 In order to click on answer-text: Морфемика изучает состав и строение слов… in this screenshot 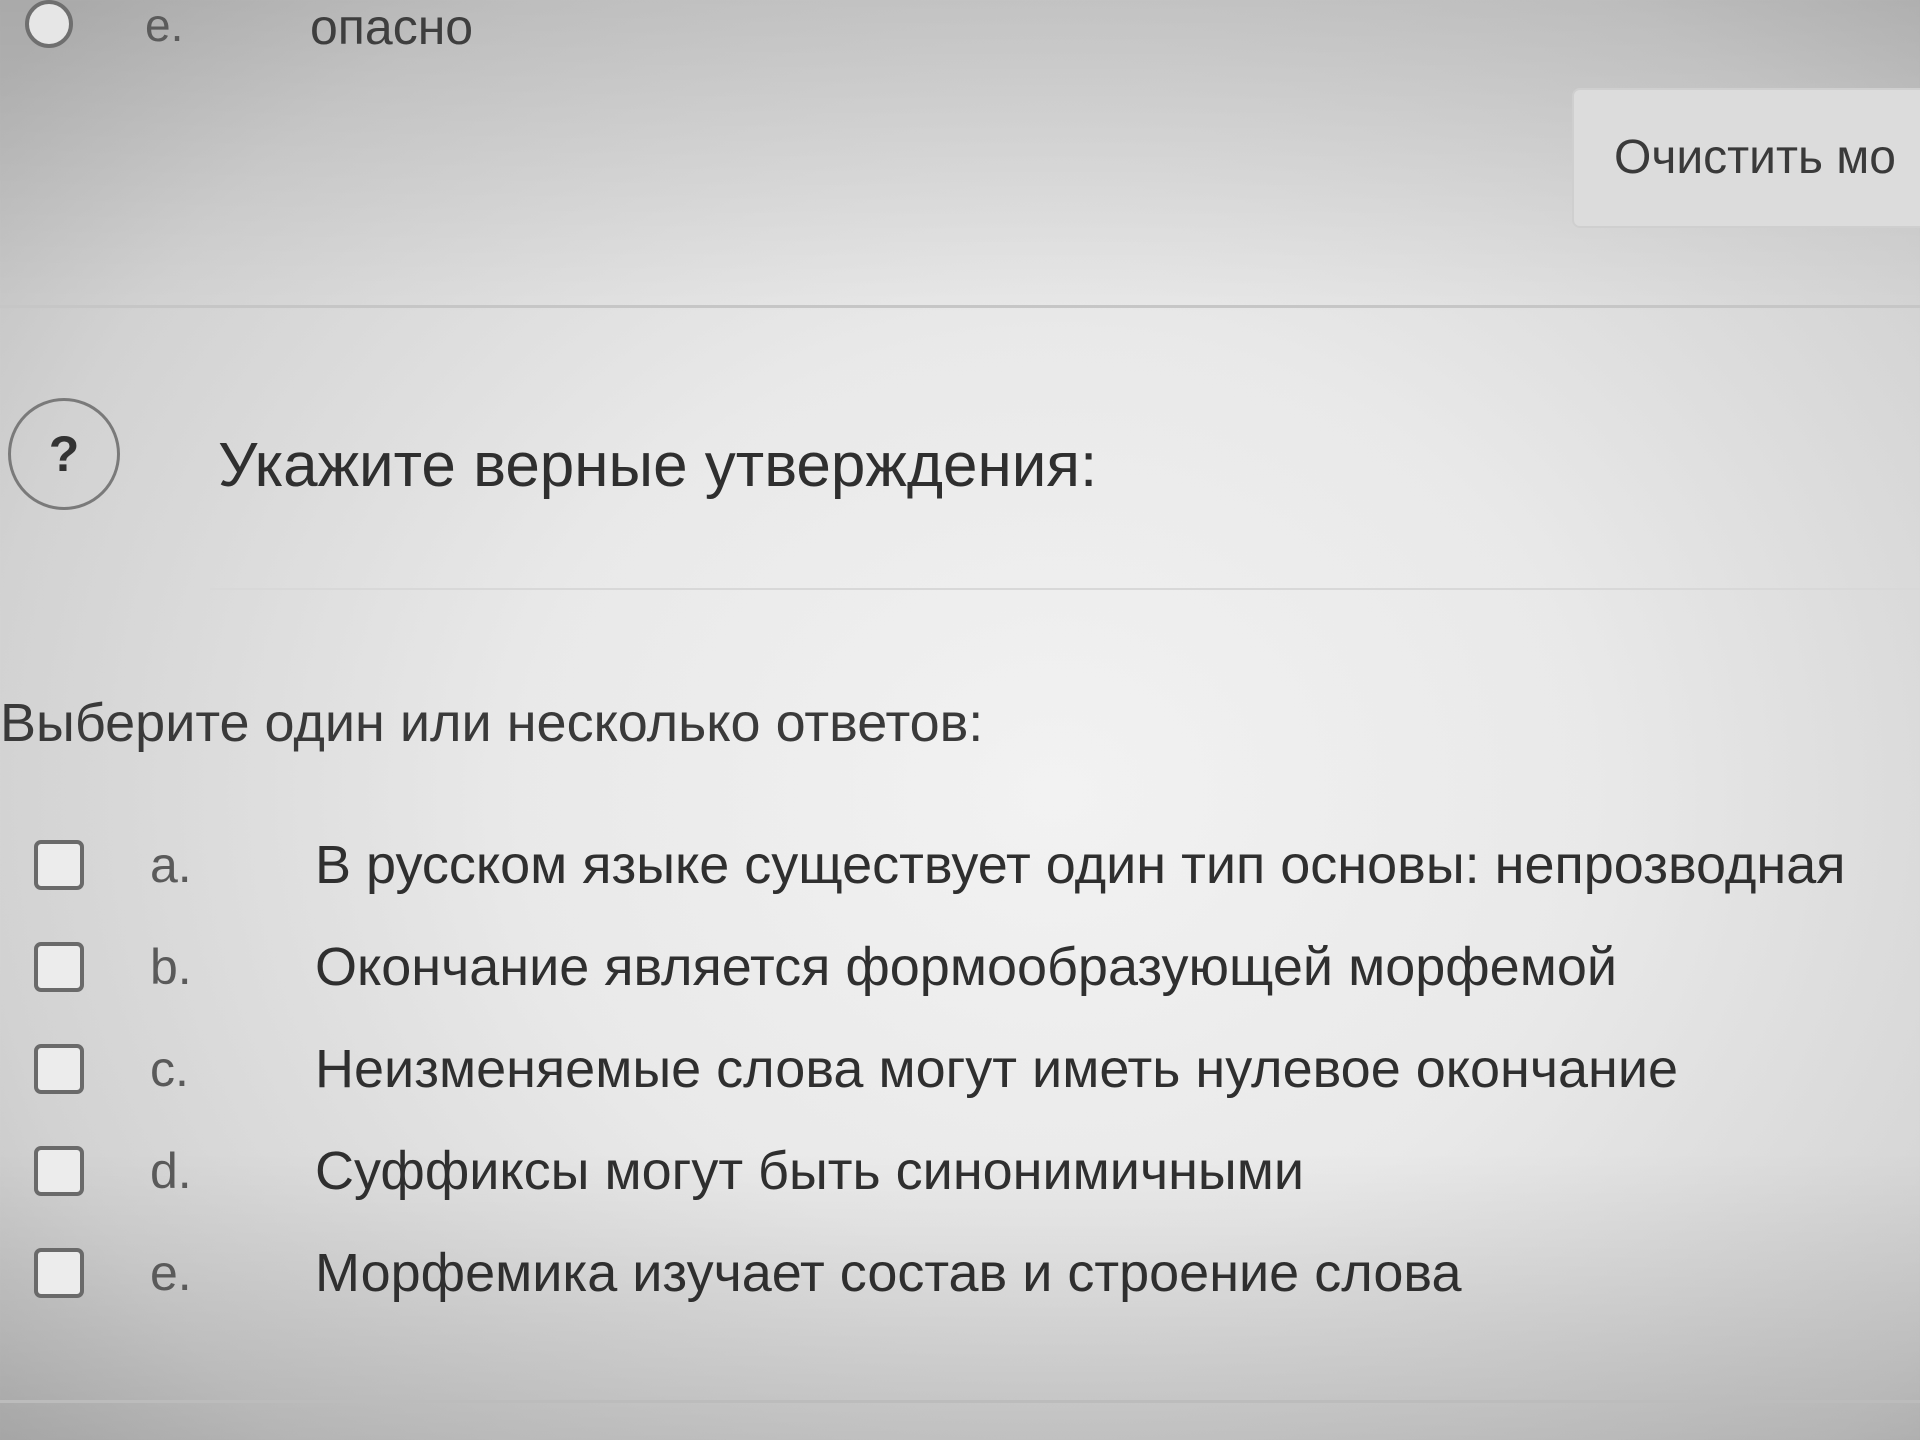, I will do `click(888, 1273)`.